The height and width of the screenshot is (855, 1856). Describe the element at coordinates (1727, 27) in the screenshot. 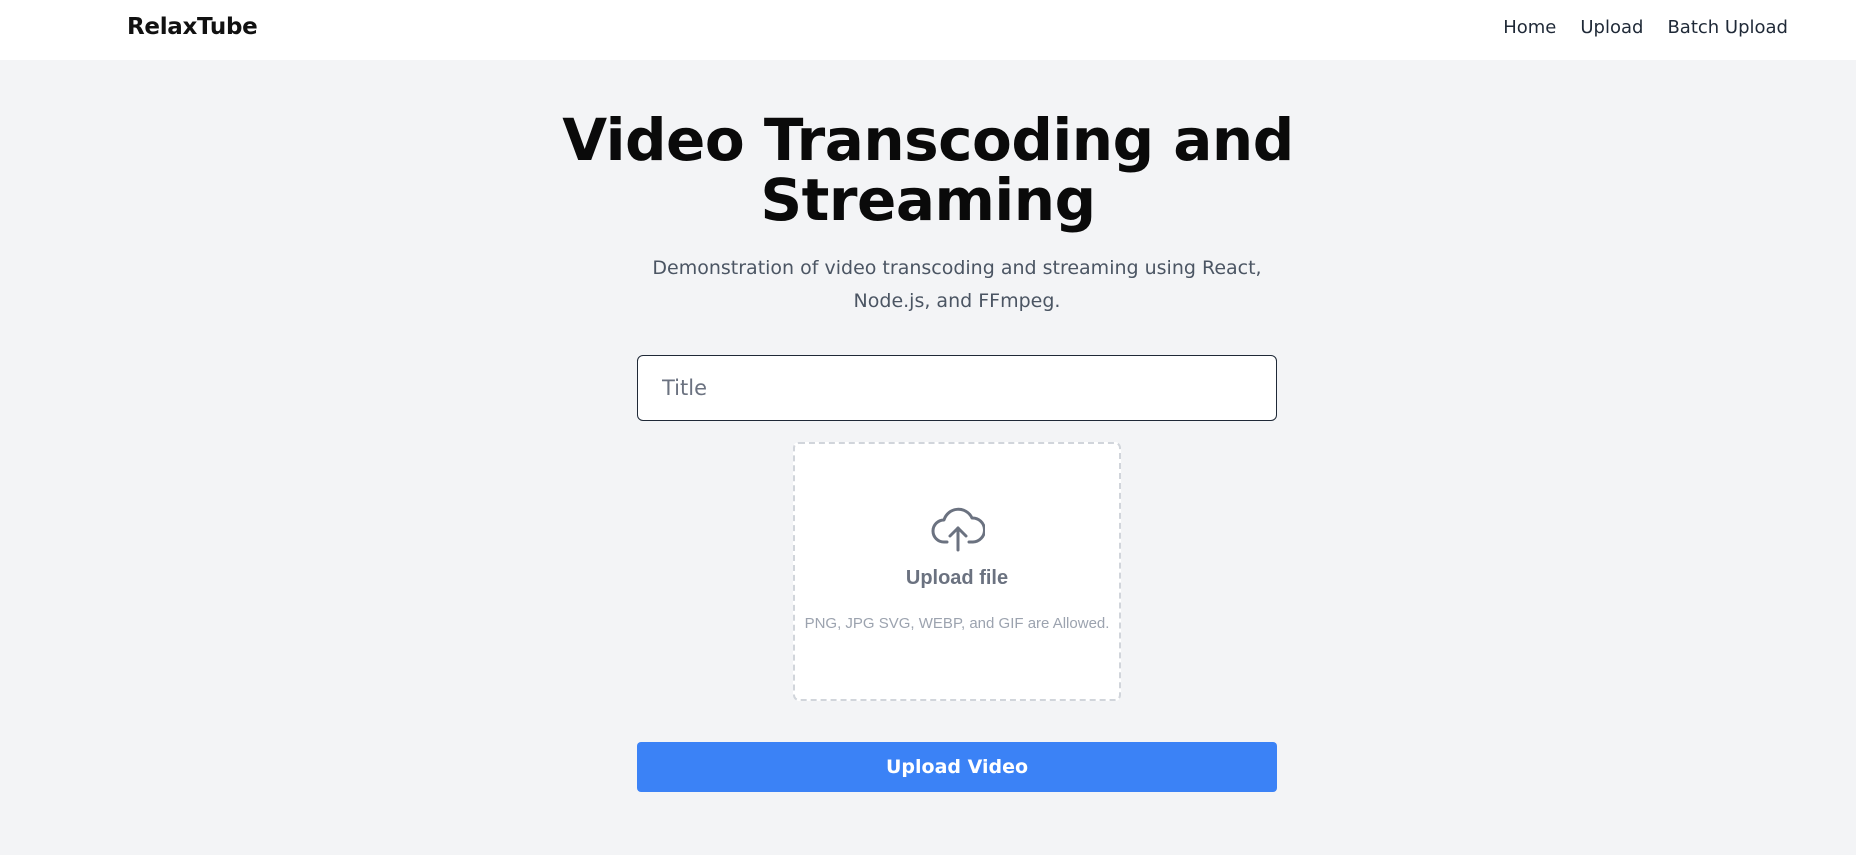

I see `nav-link-batch-upload: Batch Upload` at that location.